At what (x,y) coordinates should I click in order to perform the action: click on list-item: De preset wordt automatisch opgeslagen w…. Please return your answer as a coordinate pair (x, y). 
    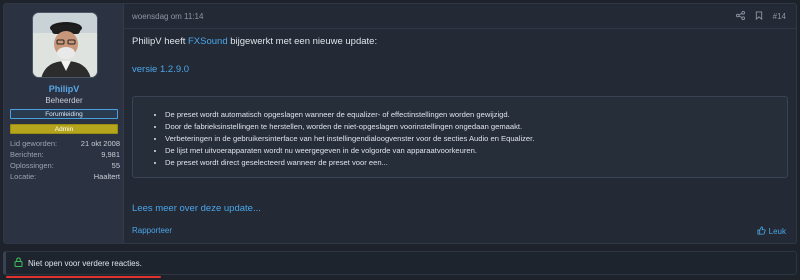
    Looking at the image, I should click on (349, 115).